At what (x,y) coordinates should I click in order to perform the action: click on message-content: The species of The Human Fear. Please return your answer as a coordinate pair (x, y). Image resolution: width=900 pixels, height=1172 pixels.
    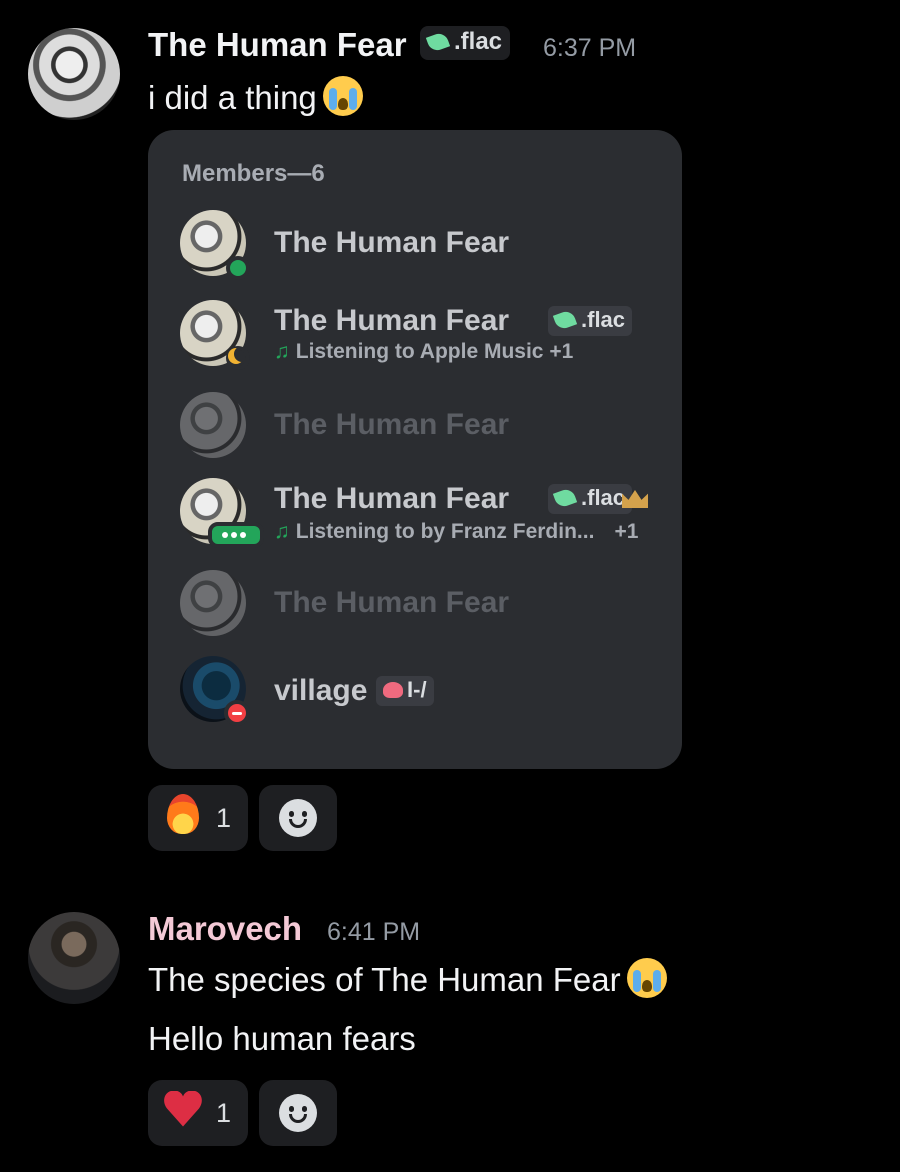
    Looking at the image, I should click on (407, 978).